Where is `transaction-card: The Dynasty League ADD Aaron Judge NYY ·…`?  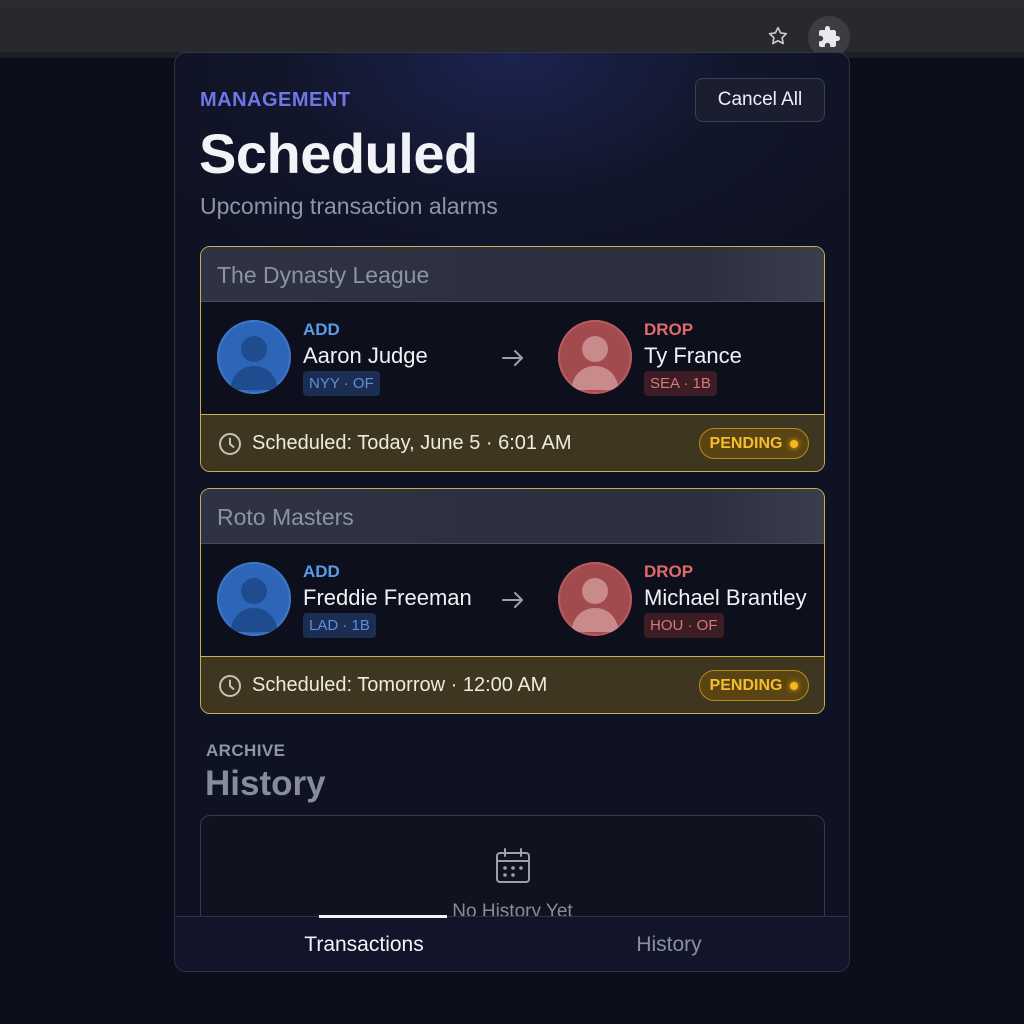 transaction-card: The Dynasty League ADD Aaron Judge NYY ·… is located at coordinates (512, 359).